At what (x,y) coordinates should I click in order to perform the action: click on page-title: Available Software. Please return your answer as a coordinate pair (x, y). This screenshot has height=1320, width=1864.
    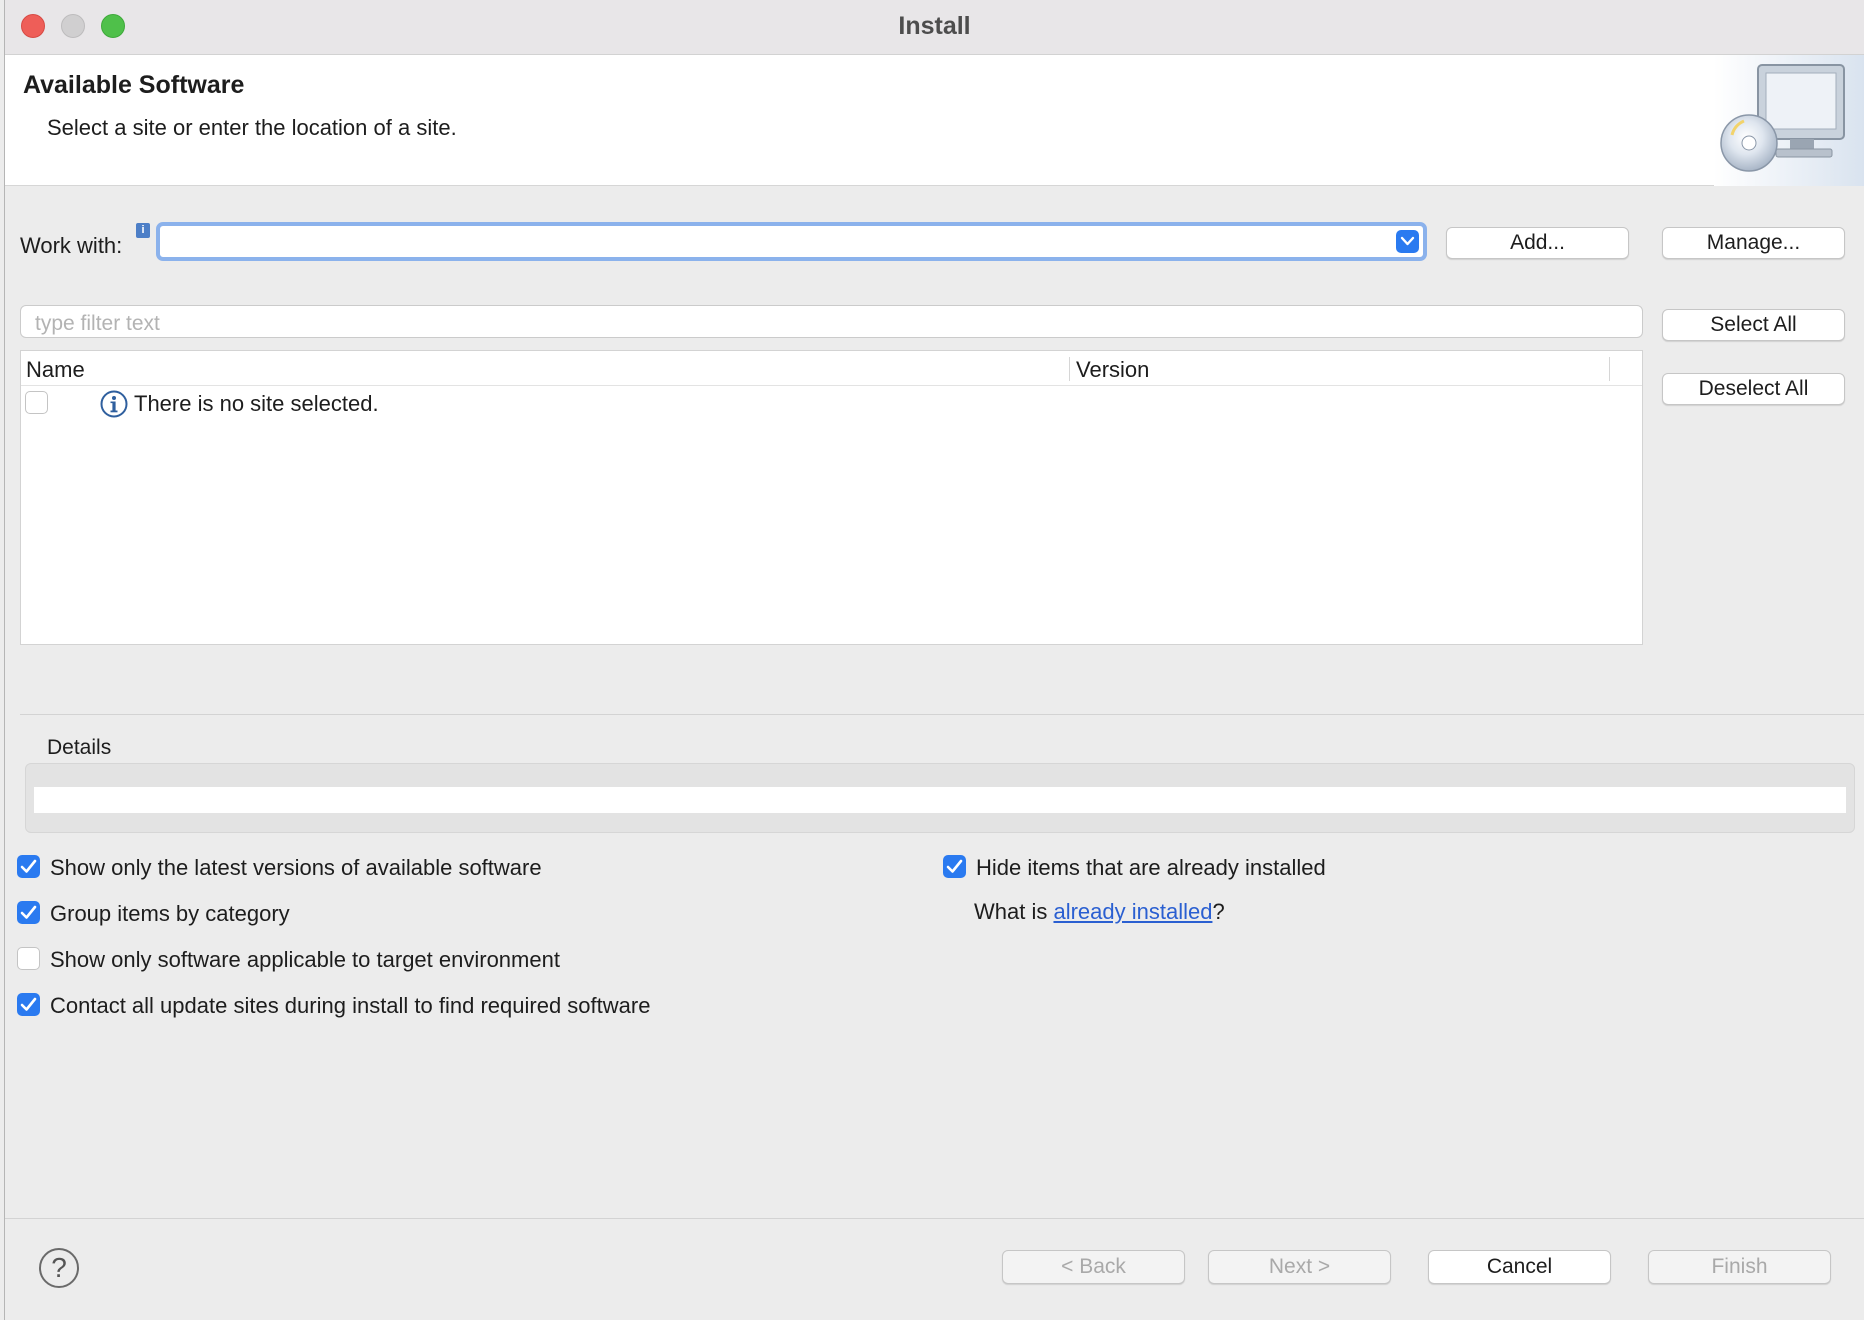
    Looking at the image, I should click on (134, 85).